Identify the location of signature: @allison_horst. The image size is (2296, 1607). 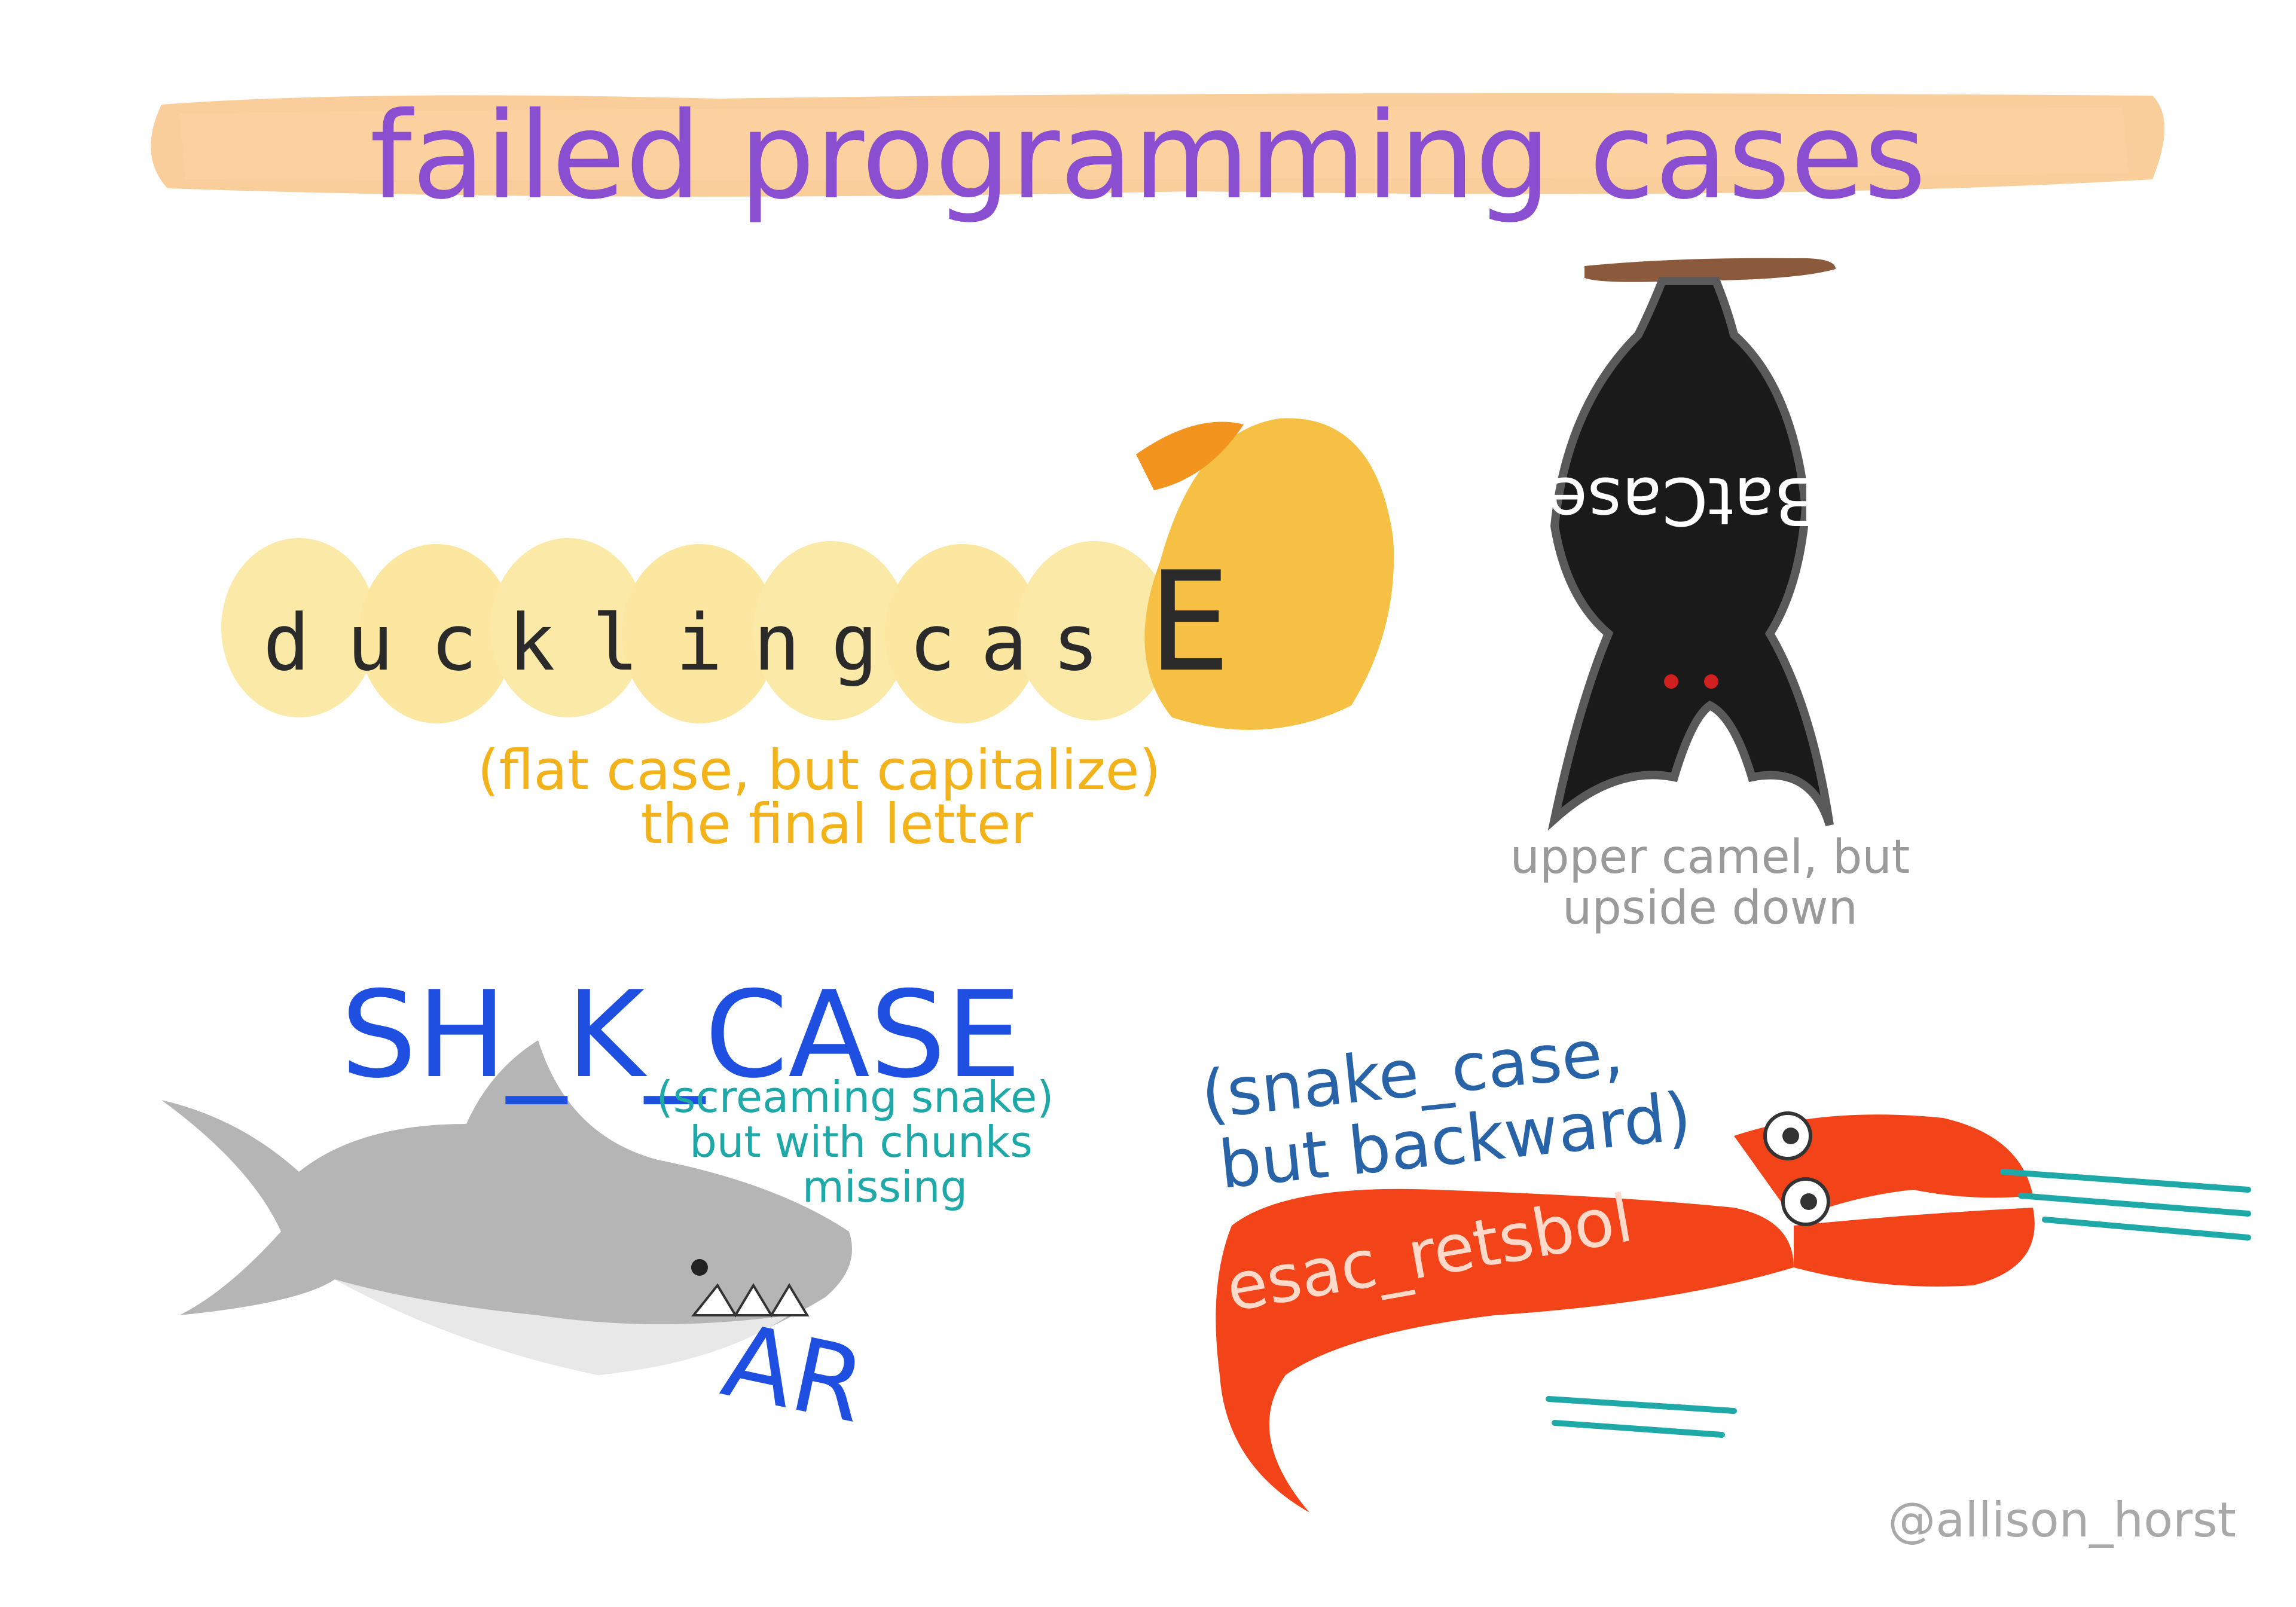
(2062, 1520).